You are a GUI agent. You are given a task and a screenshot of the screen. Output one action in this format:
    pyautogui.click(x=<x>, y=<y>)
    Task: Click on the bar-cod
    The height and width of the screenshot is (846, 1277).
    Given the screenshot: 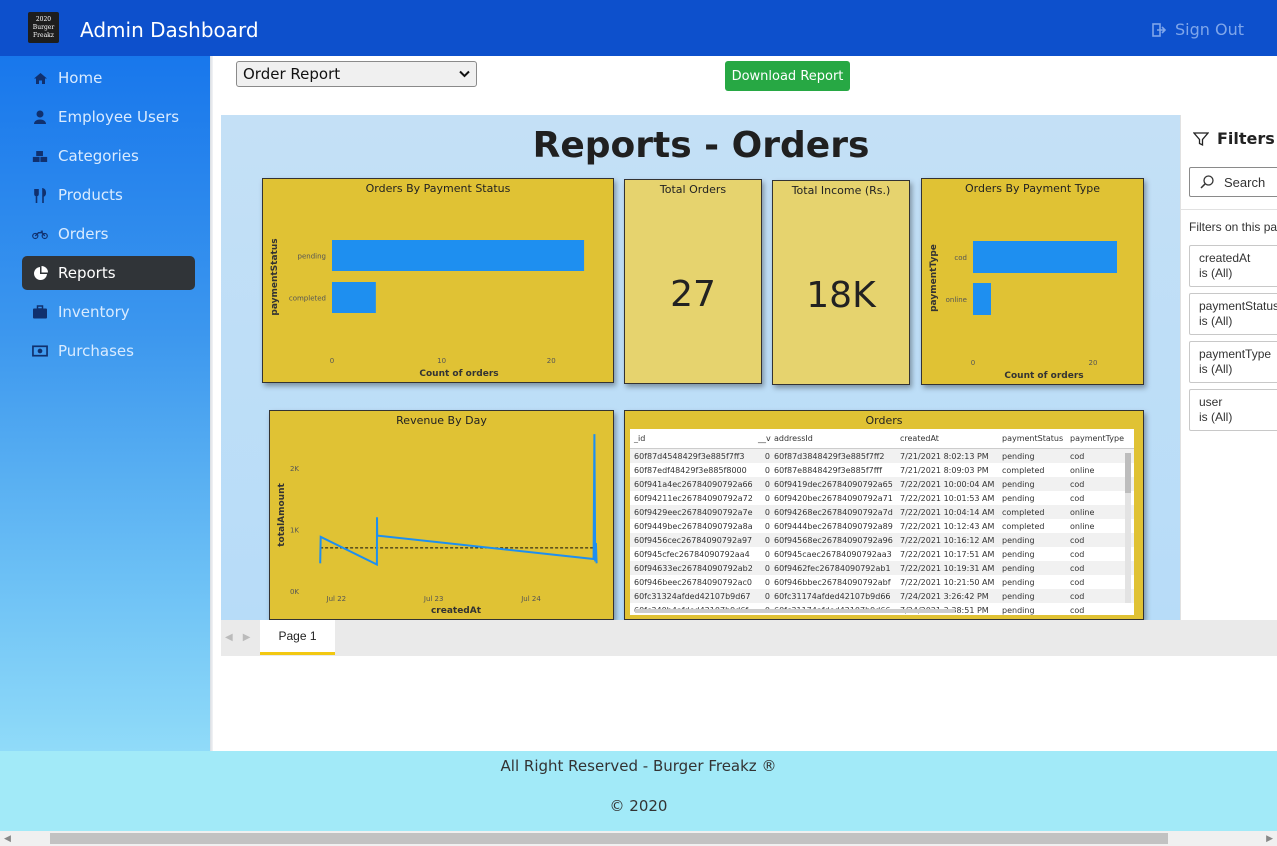 What is the action you would take?
    pyautogui.click(x=1045, y=257)
    